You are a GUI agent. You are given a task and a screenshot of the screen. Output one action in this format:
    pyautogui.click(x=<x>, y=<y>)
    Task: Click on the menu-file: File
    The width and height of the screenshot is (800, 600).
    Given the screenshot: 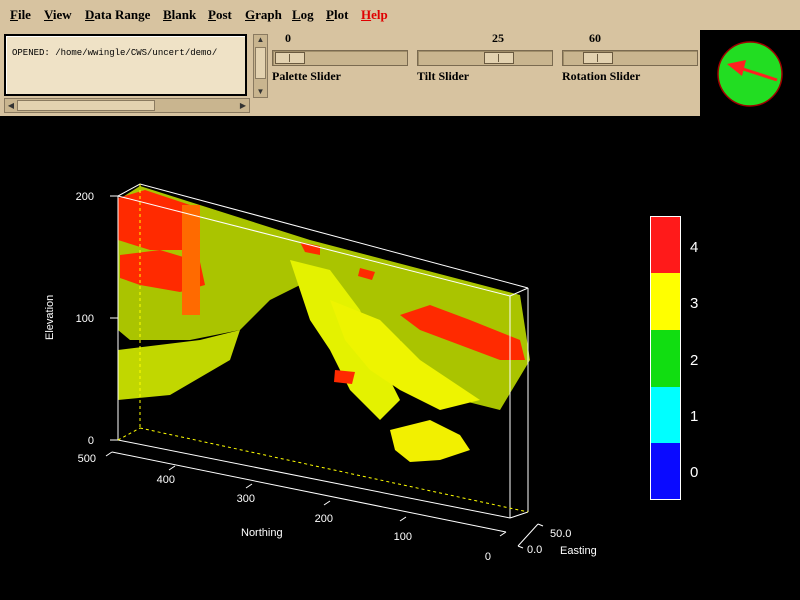 What is the action you would take?
    pyautogui.click(x=20, y=15)
    